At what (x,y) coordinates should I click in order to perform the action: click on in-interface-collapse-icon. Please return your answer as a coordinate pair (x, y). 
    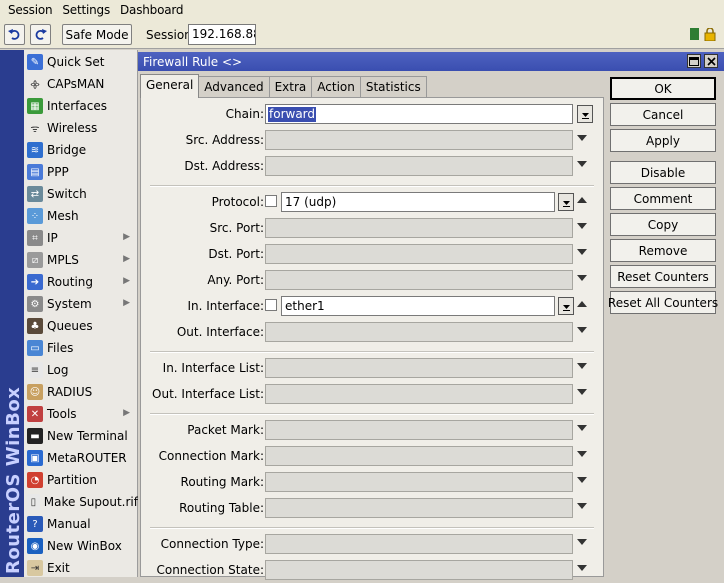
    Looking at the image, I should click on (582, 304).